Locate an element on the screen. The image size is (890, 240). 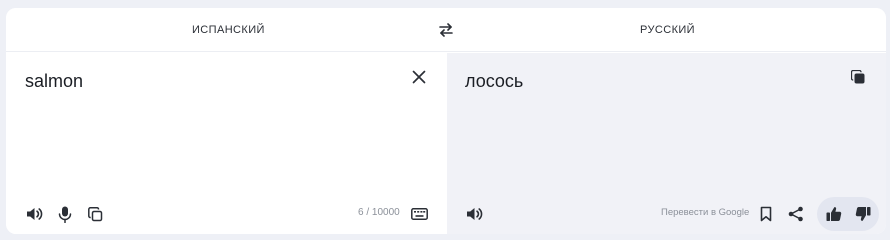
close-icon is located at coordinates (419, 77).